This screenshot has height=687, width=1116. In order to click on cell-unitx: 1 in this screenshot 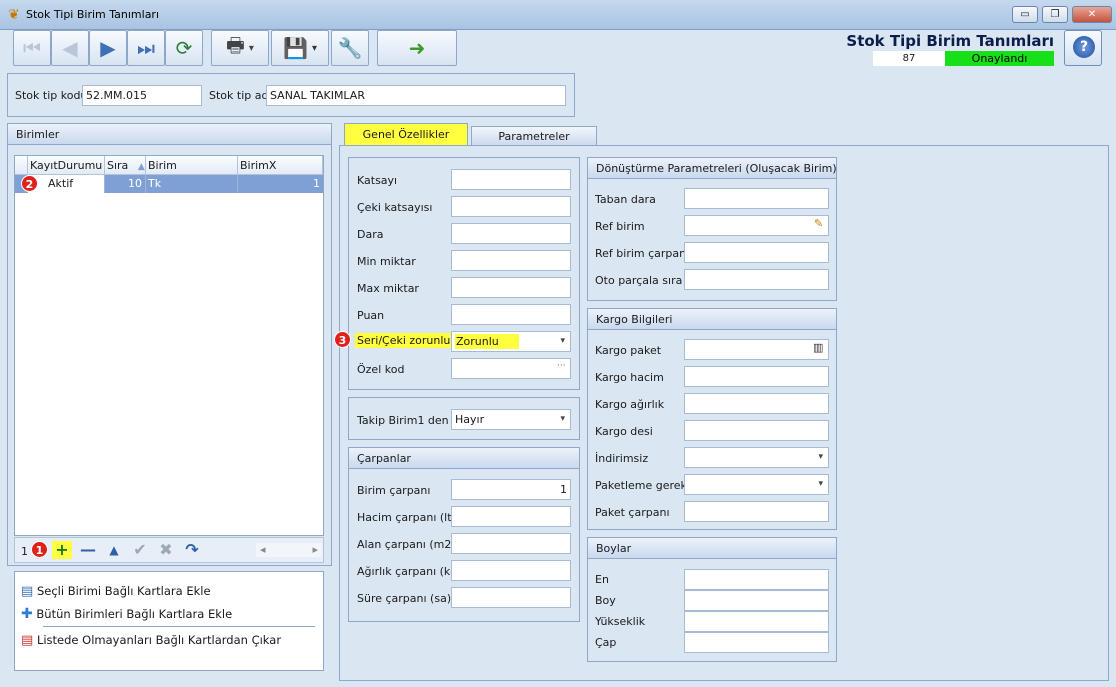, I will do `click(280, 184)`.